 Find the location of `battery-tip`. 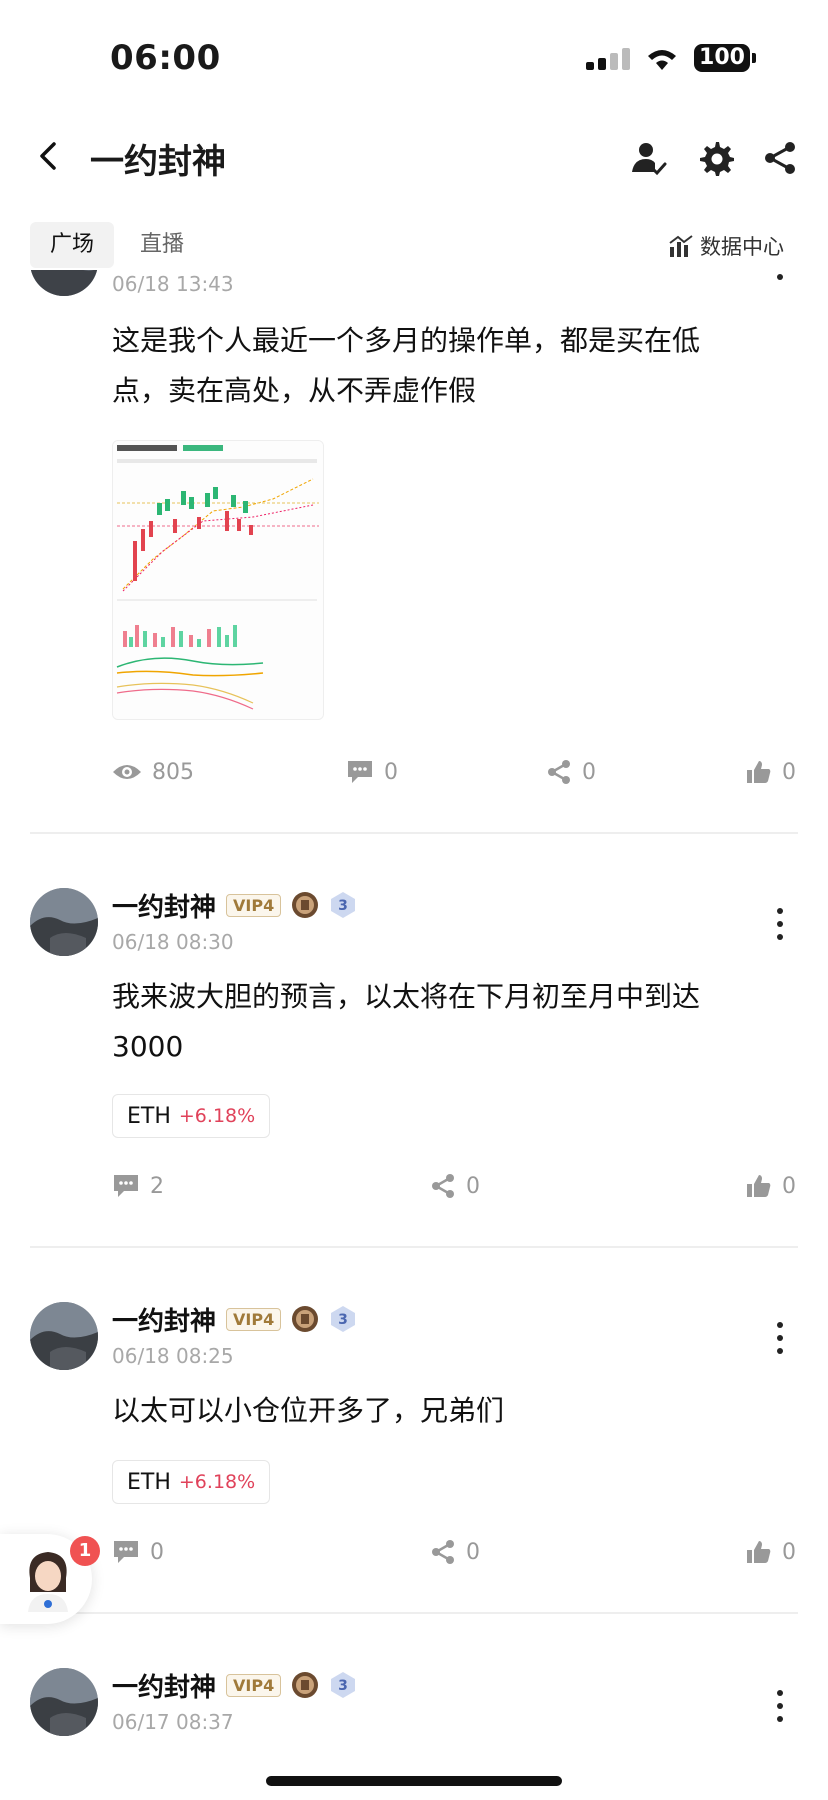

battery-tip is located at coordinates (754, 58).